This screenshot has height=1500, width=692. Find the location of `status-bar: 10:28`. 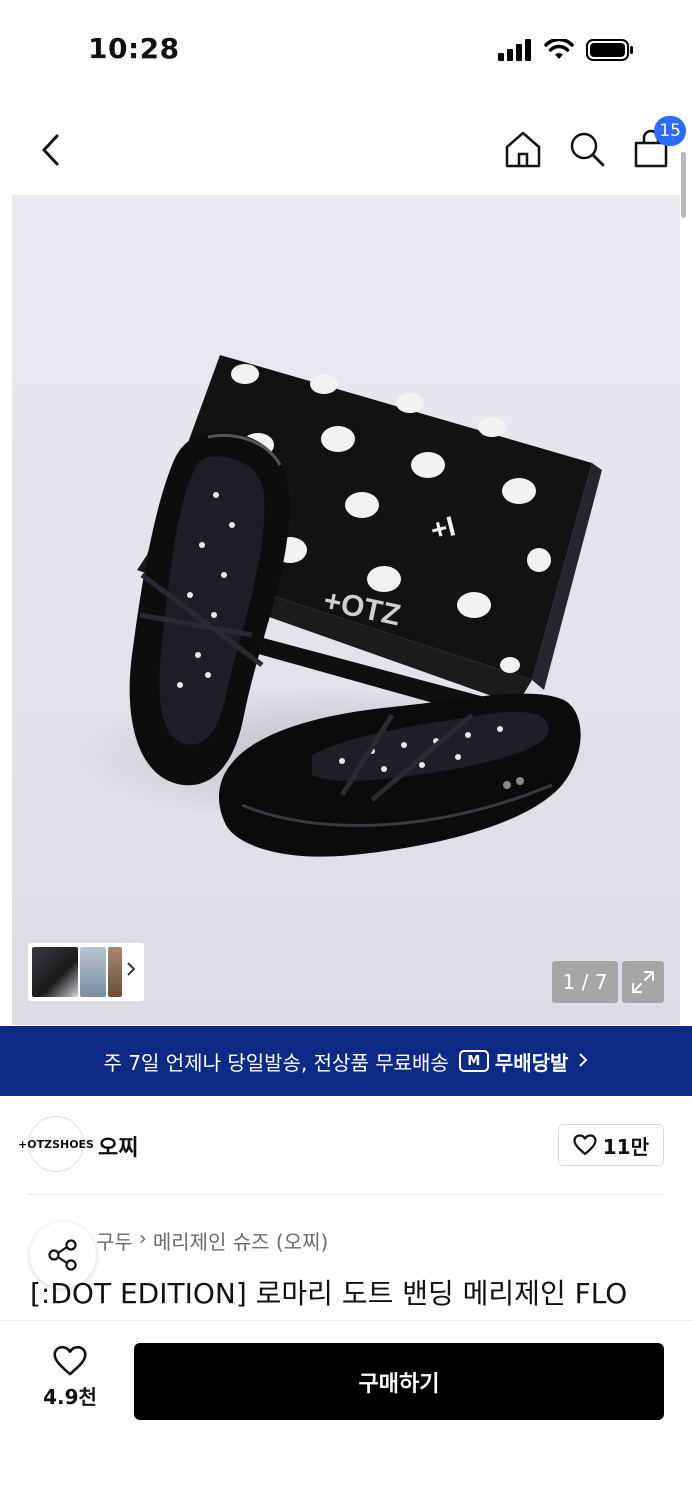

status-bar: 10:28 is located at coordinates (346, 50).